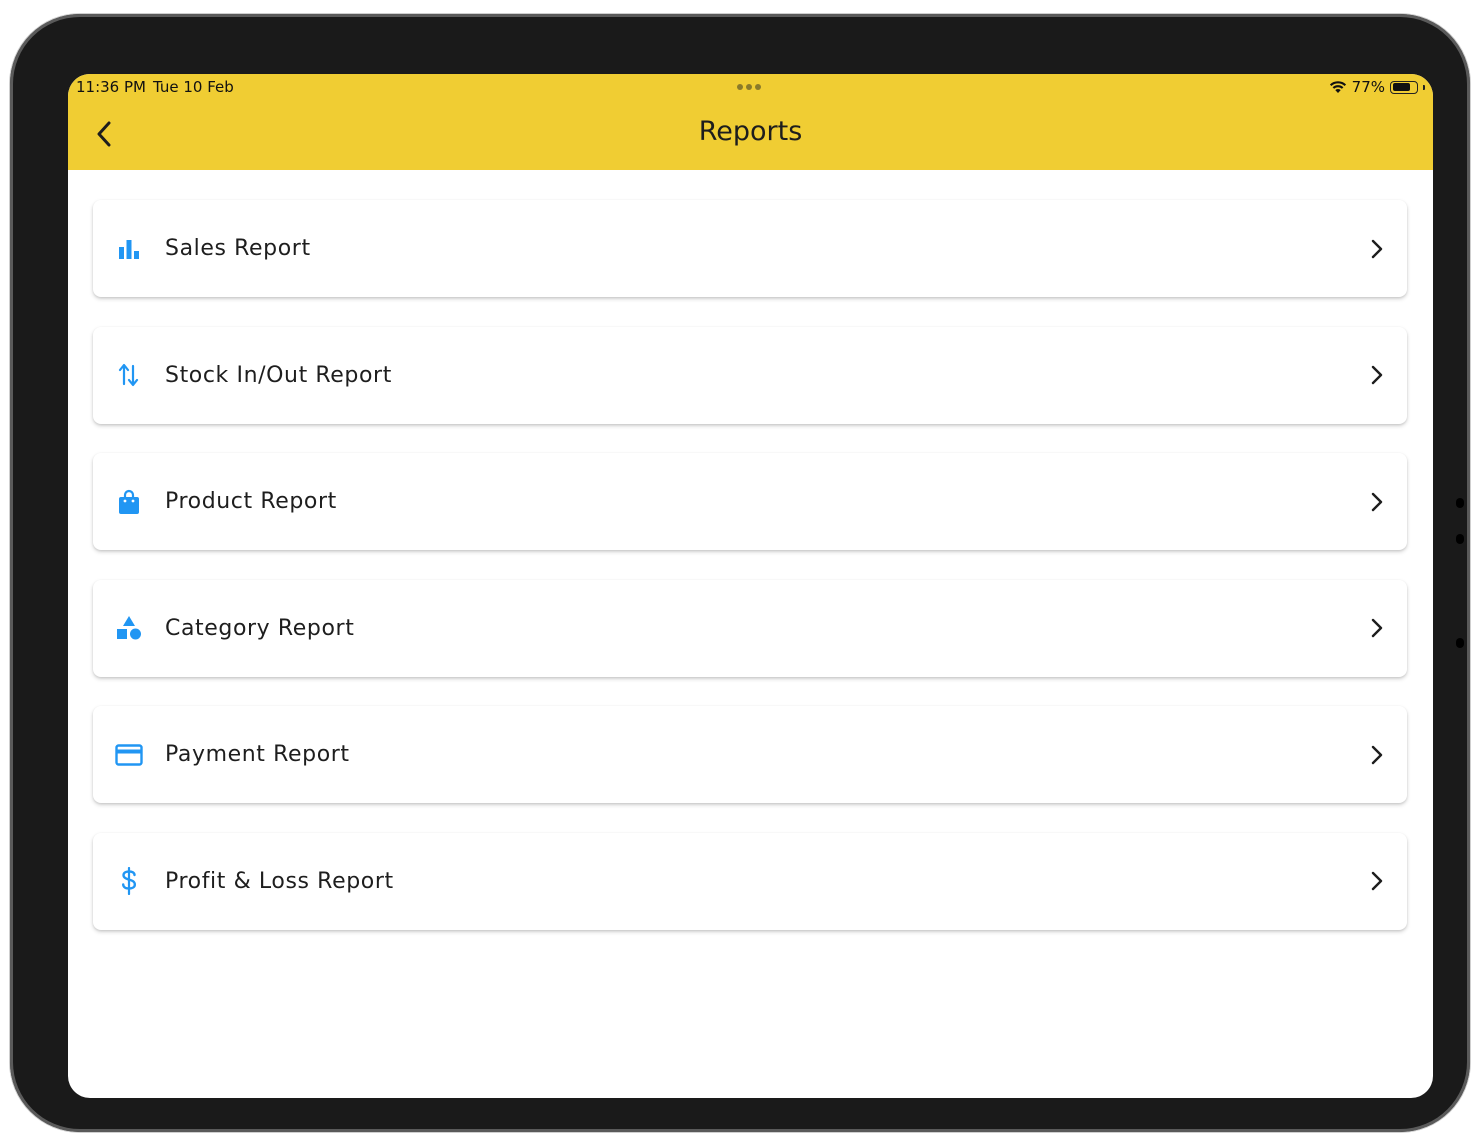 This screenshot has height=1145, width=1480. I want to click on bar-chart-icon, so click(129, 249).